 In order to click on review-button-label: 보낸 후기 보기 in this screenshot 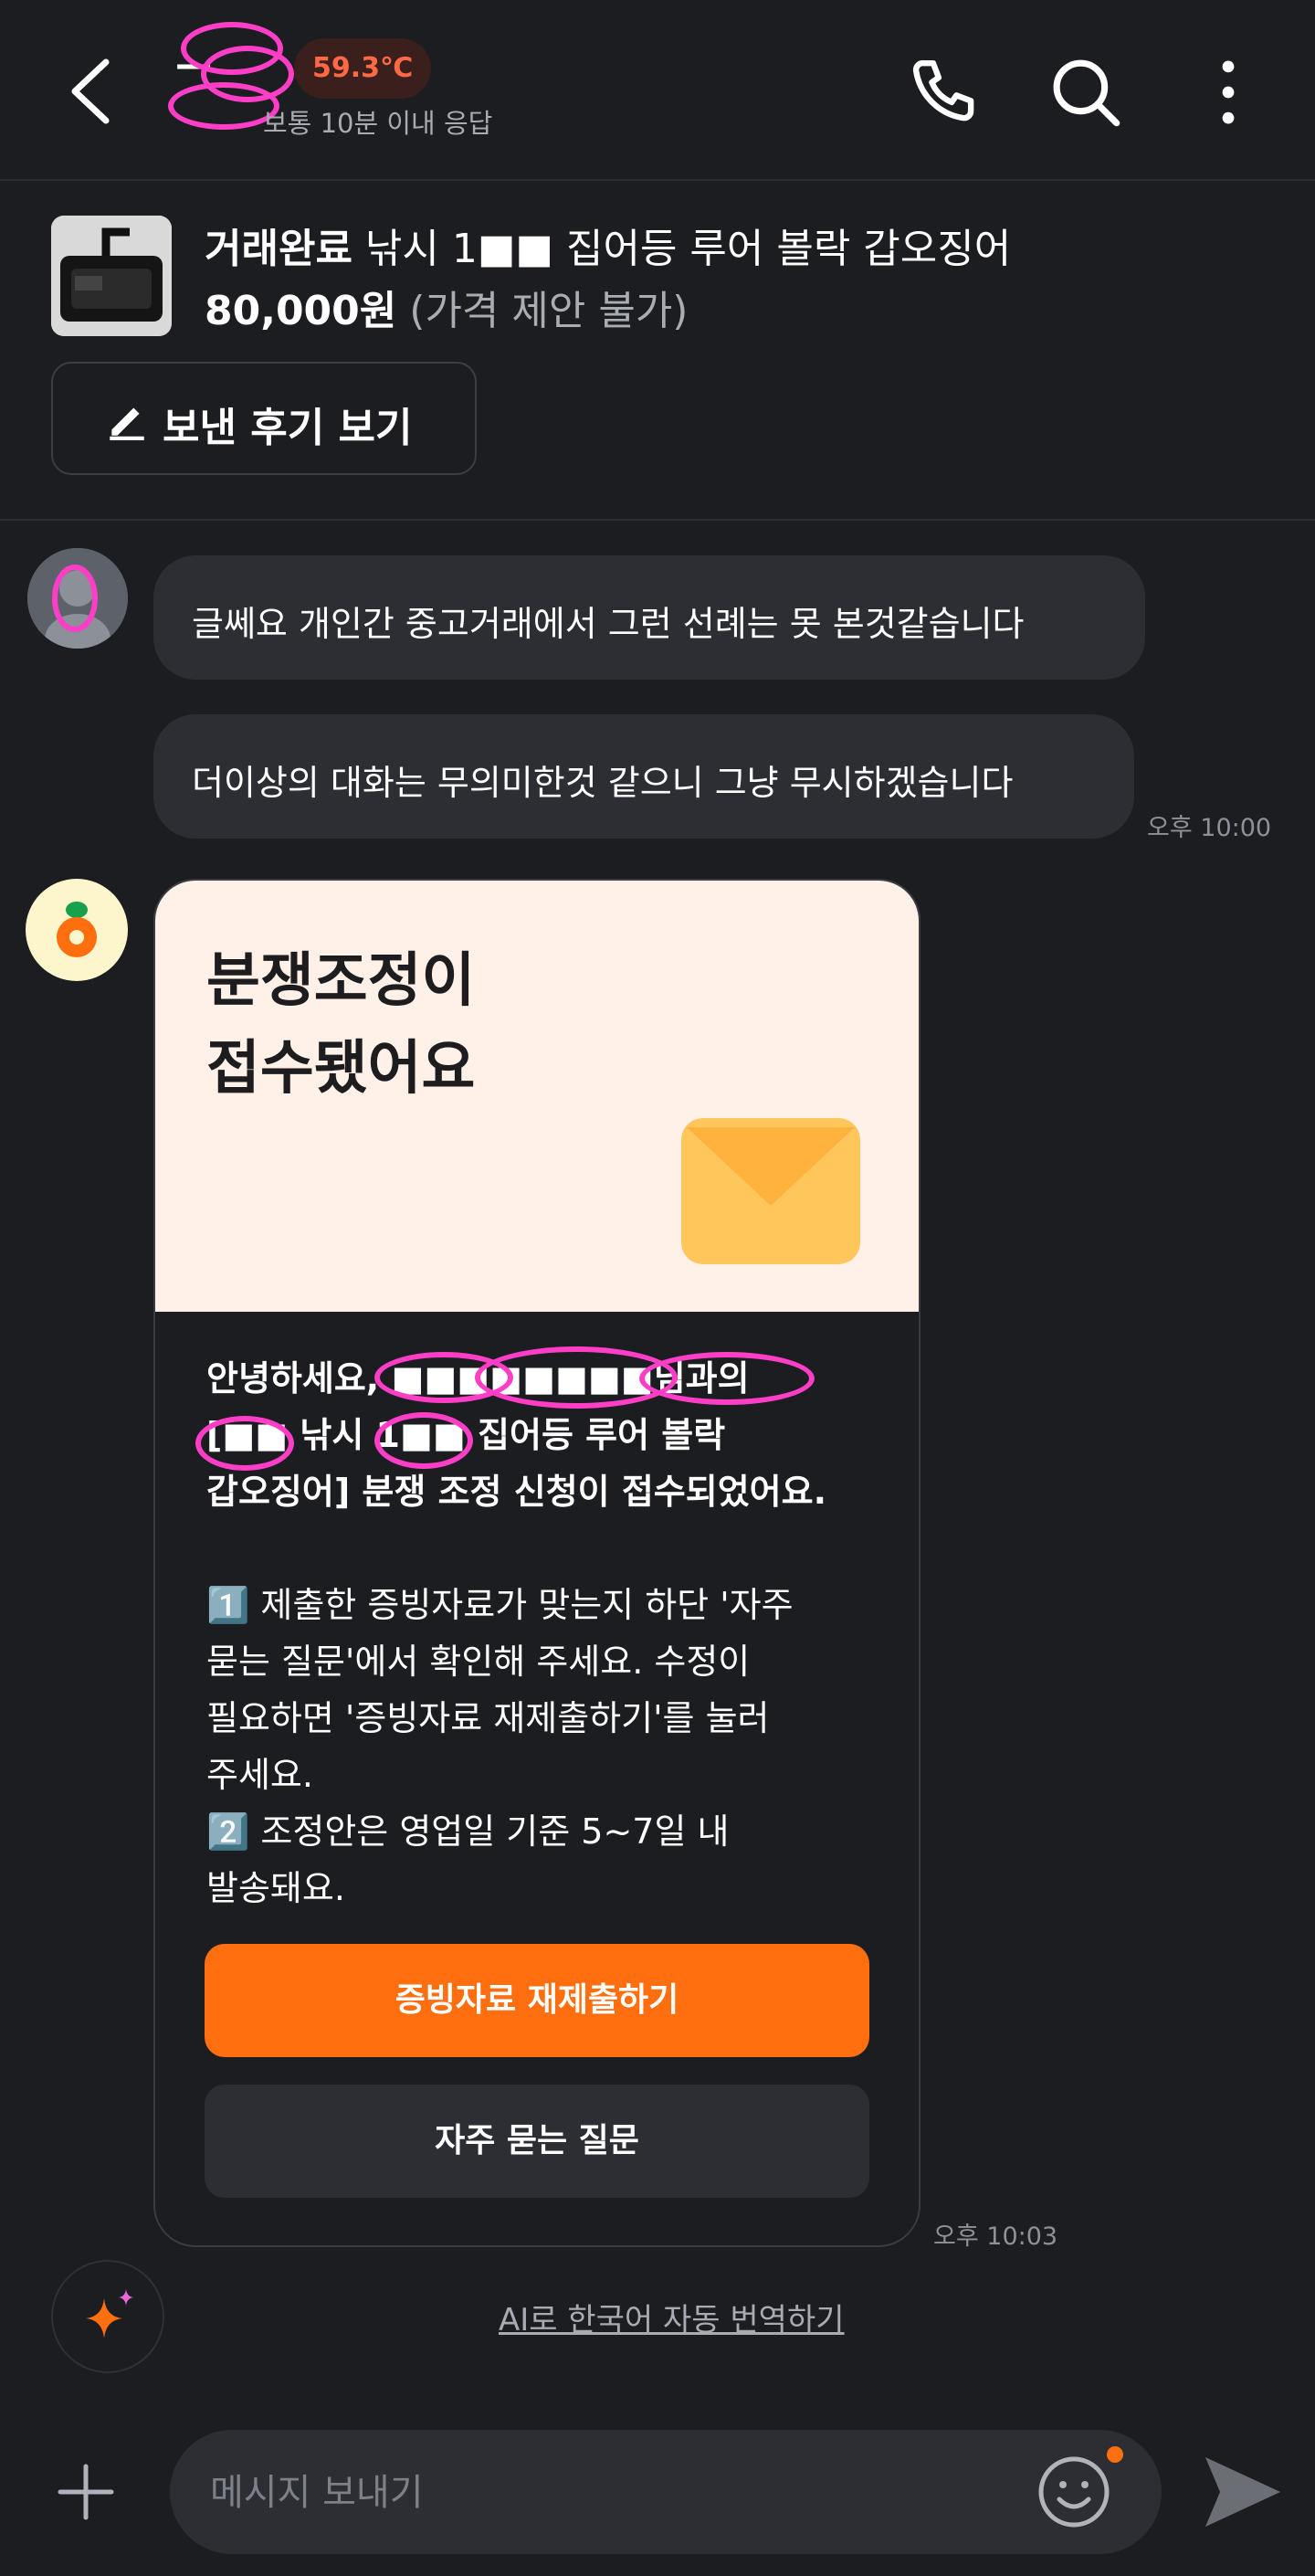, I will do `click(288, 428)`.